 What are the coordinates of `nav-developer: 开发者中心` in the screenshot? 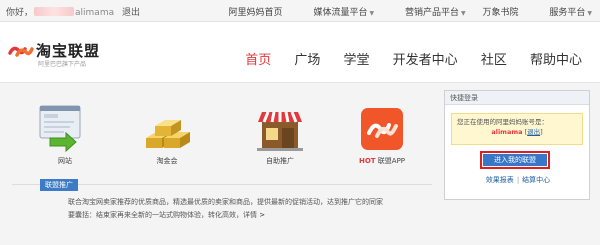 It's located at (425, 60).